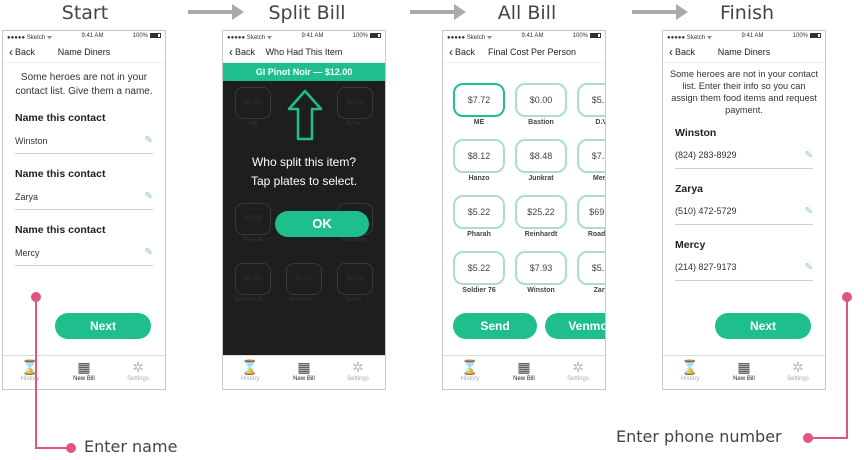 The height and width of the screenshot is (460, 864). What do you see at coordinates (541, 100) in the screenshot?
I see `plate-button: $0.00` at bounding box center [541, 100].